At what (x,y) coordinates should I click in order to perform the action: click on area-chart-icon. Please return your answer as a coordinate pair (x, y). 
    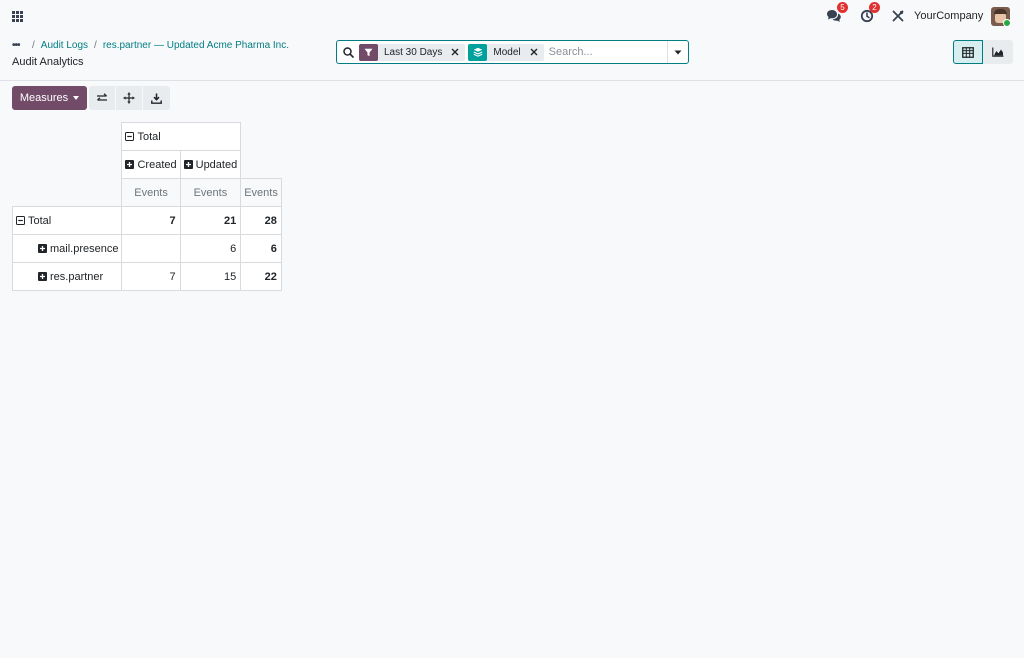
    Looking at the image, I should click on (998, 52).